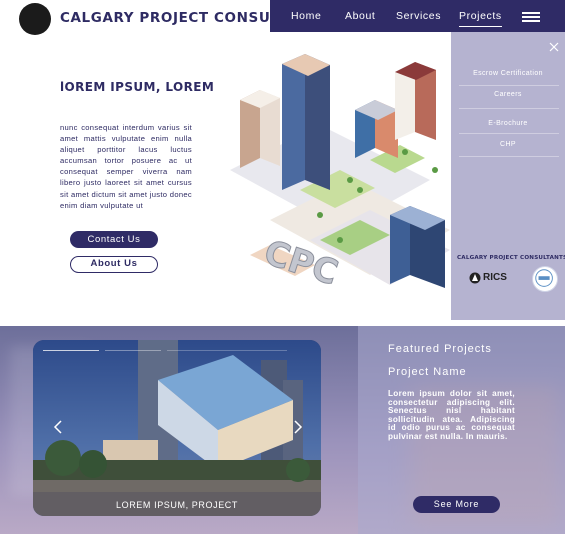  What do you see at coordinates (495, 277) in the screenshot?
I see `rics-logo-text: RICS` at bounding box center [495, 277].